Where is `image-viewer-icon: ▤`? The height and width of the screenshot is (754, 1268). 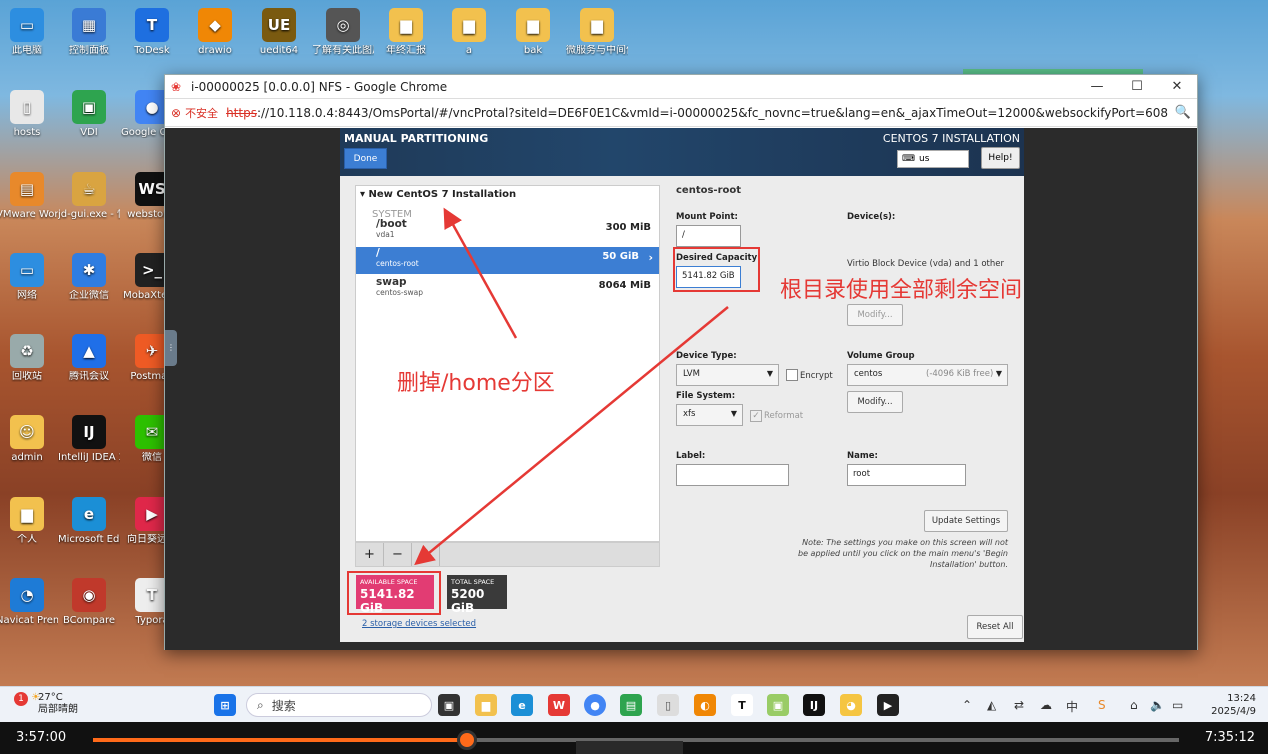
image-viewer-icon: ▤ is located at coordinates (631, 705).